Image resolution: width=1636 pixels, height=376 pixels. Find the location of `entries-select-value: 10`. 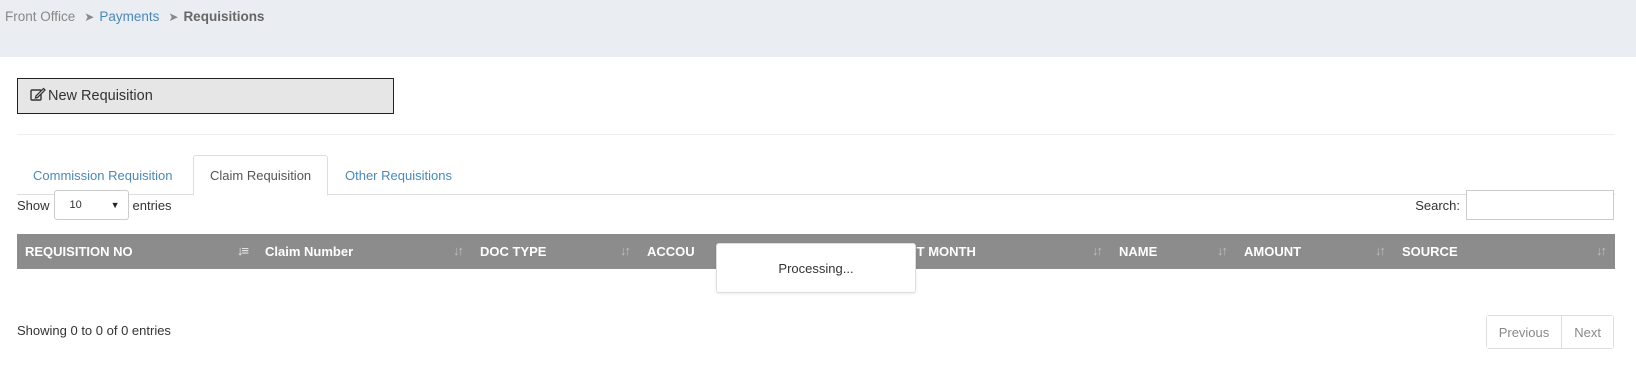

entries-select-value: 10 is located at coordinates (75, 205).